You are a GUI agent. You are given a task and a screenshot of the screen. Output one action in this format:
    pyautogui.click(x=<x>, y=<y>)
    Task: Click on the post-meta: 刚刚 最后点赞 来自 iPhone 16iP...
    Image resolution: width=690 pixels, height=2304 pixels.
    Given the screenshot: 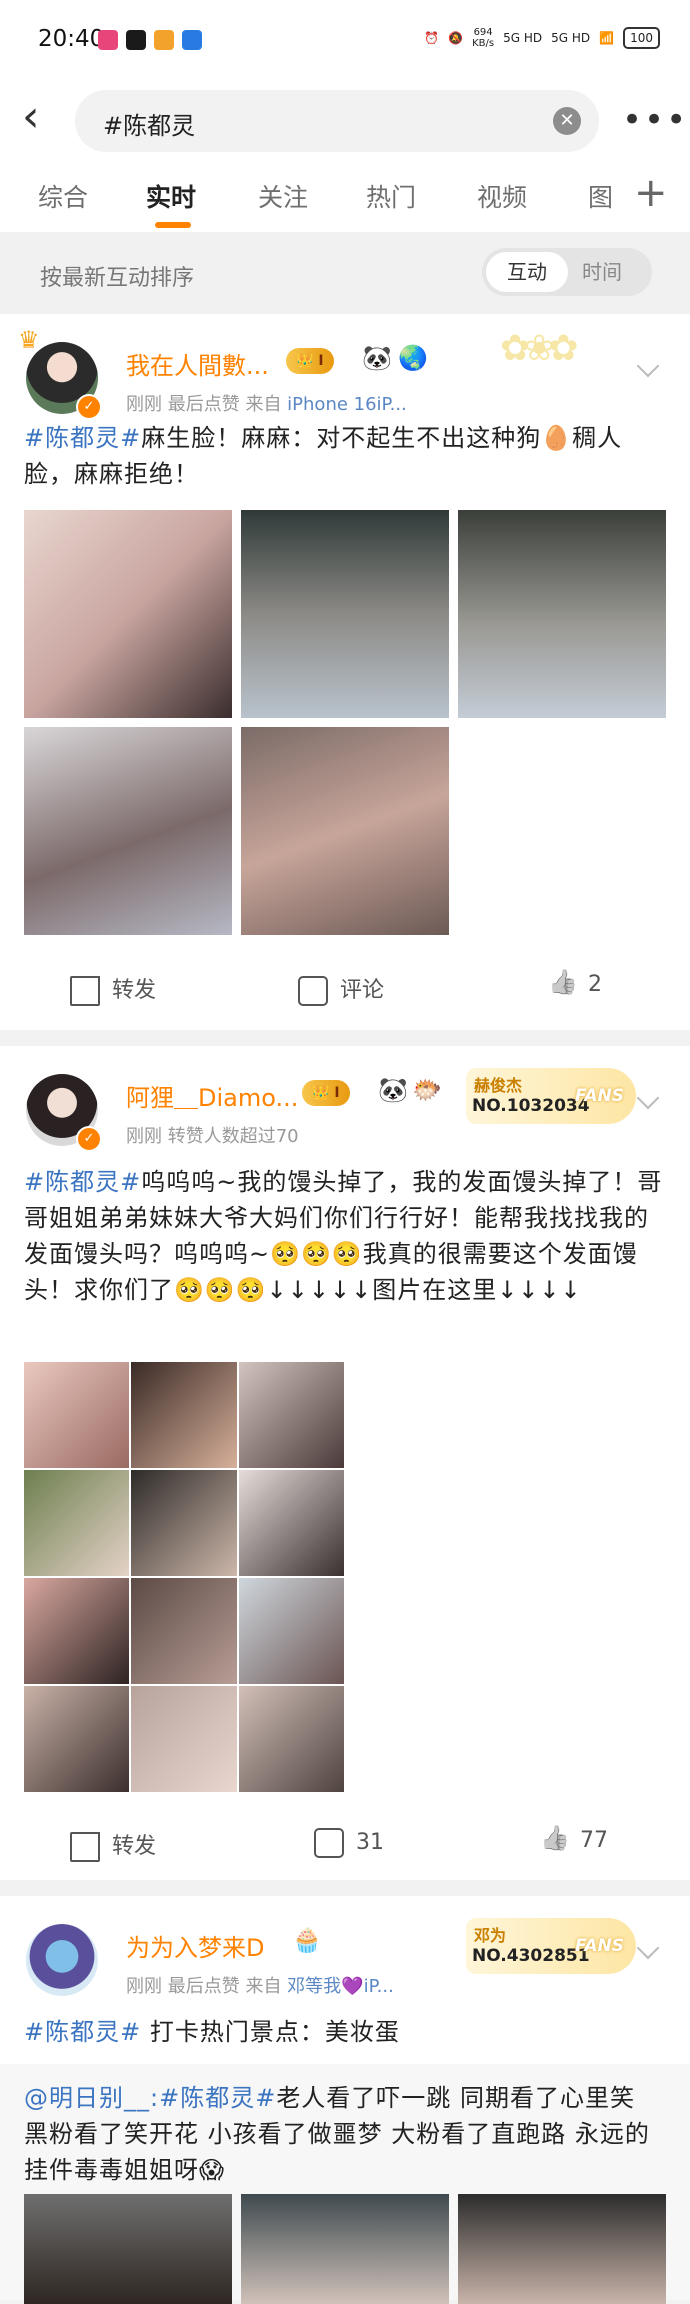 What is the action you would take?
    pyautogui.click(x=266, y=404)
    